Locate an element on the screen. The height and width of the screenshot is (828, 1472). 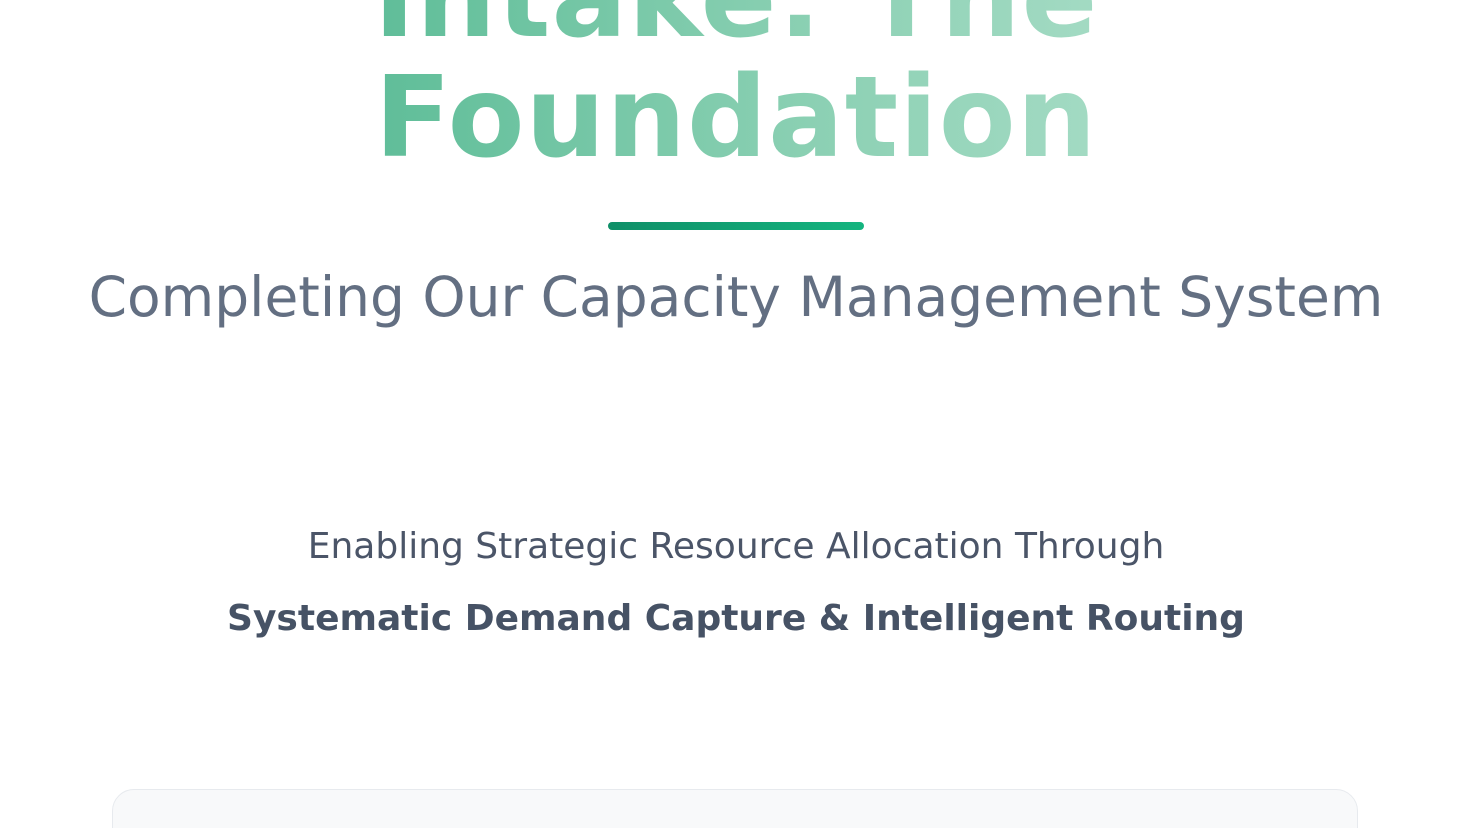
hero-title-line-2: Foundation is located at coordinates (736, 118).